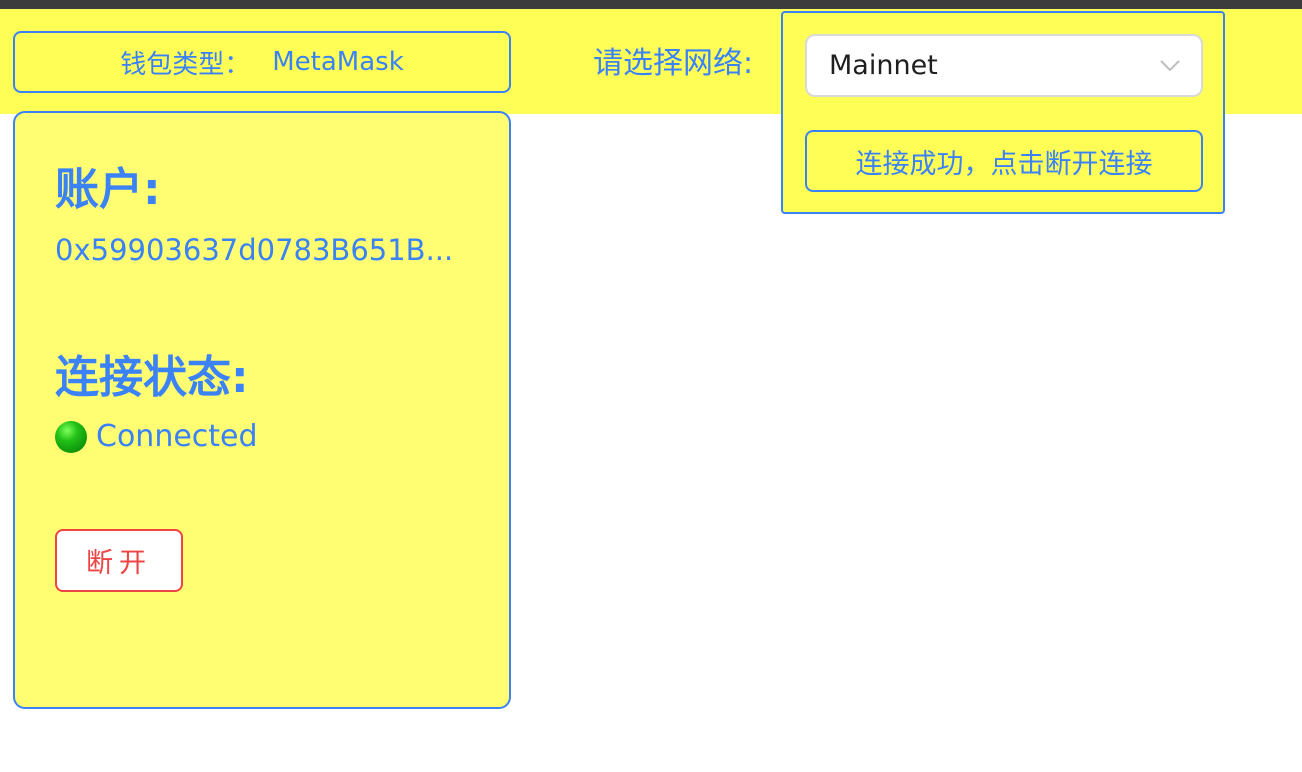 The image size is (1302, 772). What do you see at coordinates (71, 436) in the screenshot?
I see `green-circle-icon` at bounding box center [71, 436].